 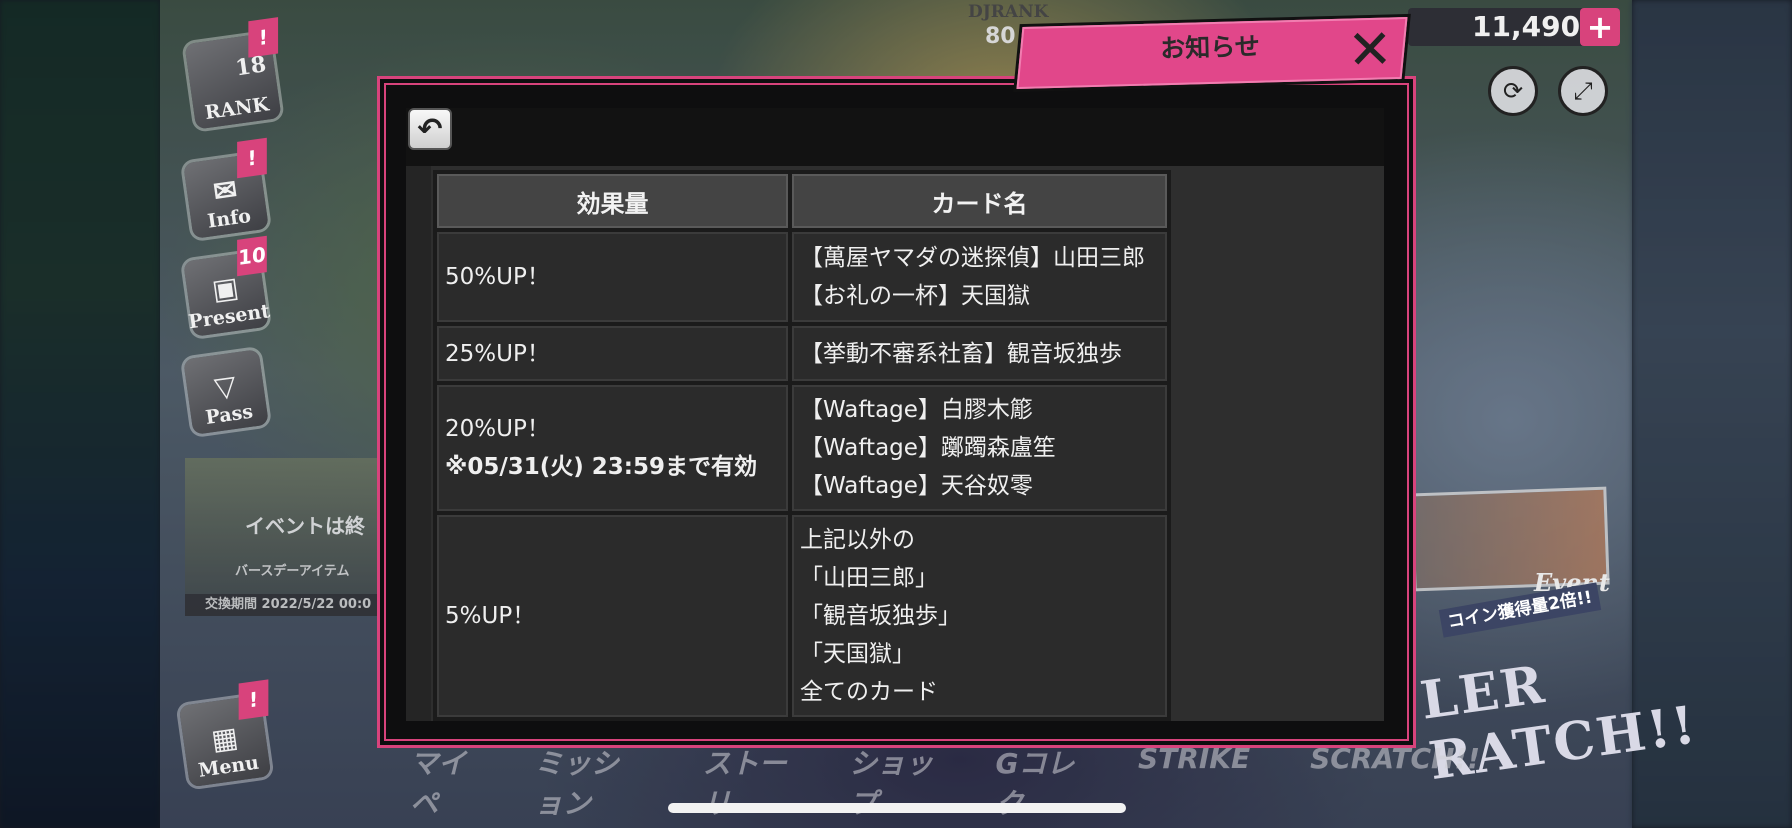 I want to click on gift-box-icon: ▣, so click(x=225, y=288).